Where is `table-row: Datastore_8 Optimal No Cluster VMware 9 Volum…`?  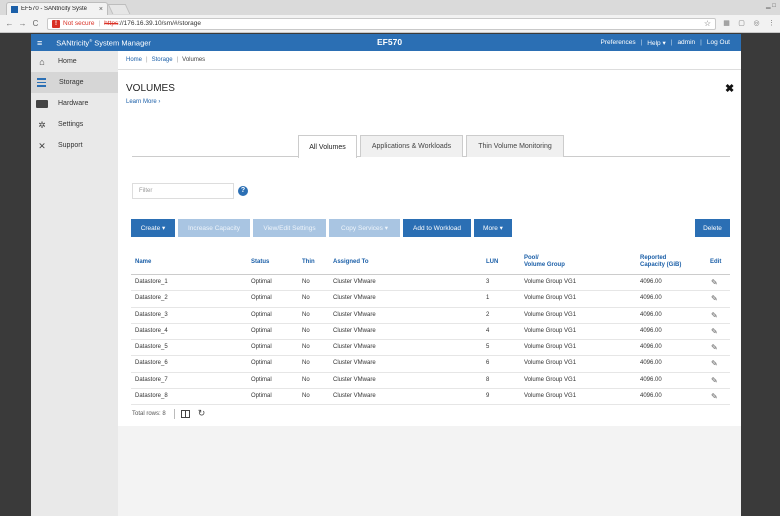
table-row: Datastore_8 Optimal No Cluster VMware 9 Volum… is located at coordinates (430, 397).